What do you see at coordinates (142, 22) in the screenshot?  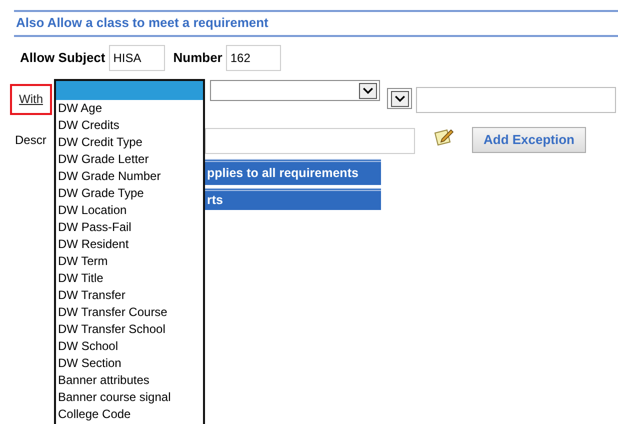 I see `section-title: Also Allow a class to meet a requirement` at bounding box center [142, 22].